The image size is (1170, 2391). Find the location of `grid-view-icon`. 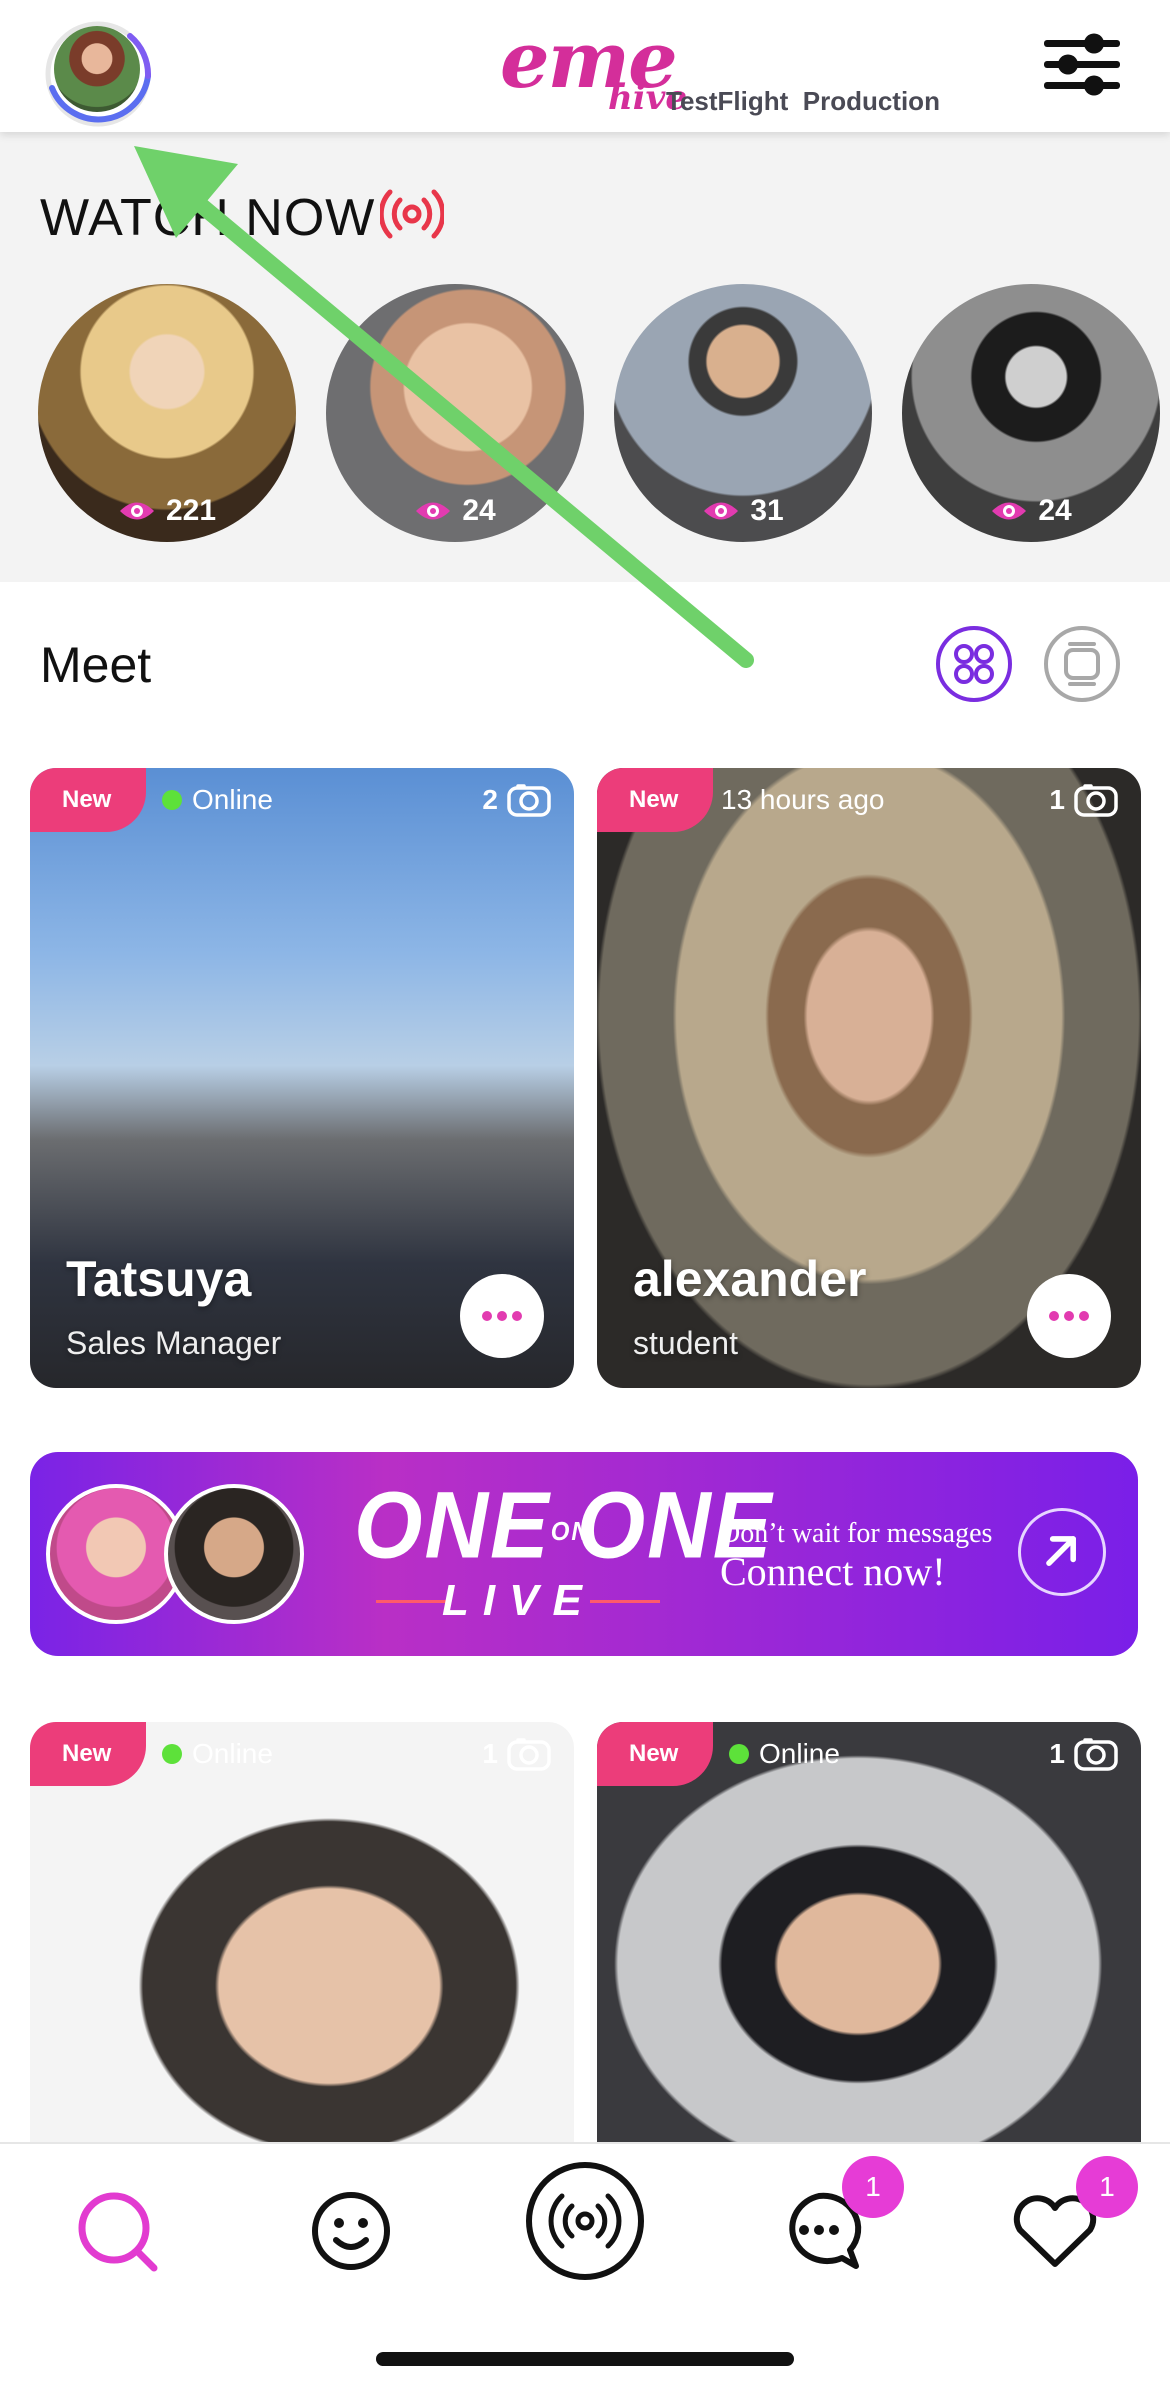

grid-view-icon is located at coordinates (974, 664).